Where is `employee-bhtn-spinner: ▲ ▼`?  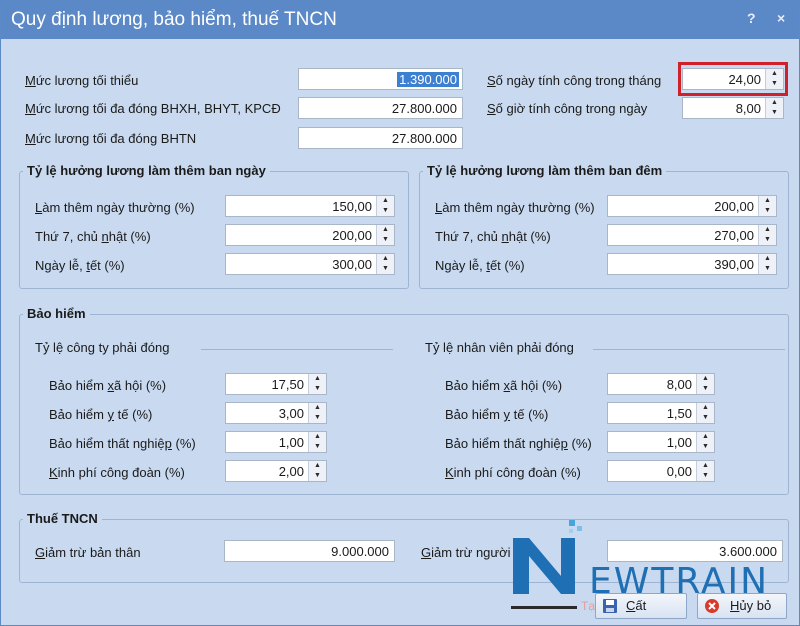
employee-bhtn-spinner: ▲ ▼ is located at coordinates (705, 442).